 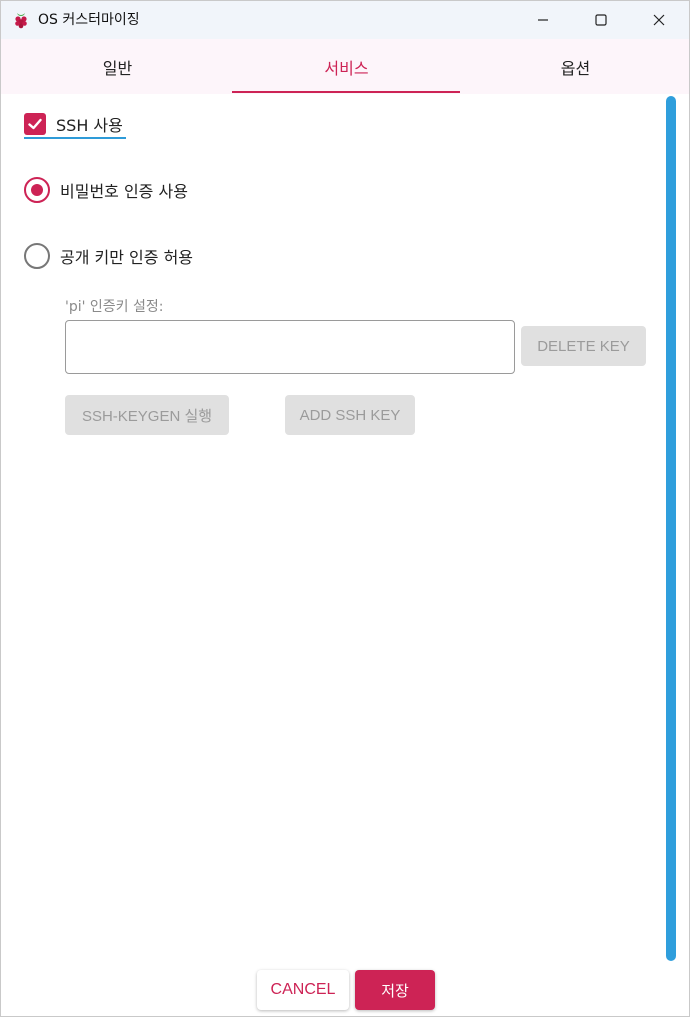 I want to click on ssh-enable-checkbox-row: SSH 사용, so click(x=73, y=124).